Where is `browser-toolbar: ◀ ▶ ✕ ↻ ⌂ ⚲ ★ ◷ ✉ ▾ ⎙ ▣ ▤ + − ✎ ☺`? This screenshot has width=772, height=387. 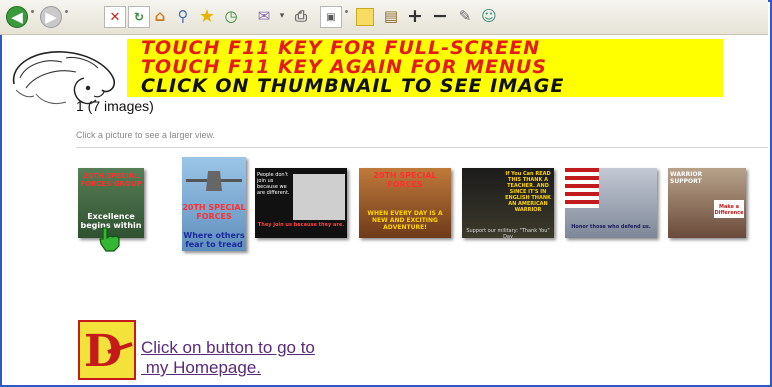 browser-toolbar: ◀ ▶ ✕ ↻ ⌂ ⚲ ★ ◷ ✉ ▾ ⎙ ▣ ▤ + − ✎ ☺ is located at coordinates (384, 17).